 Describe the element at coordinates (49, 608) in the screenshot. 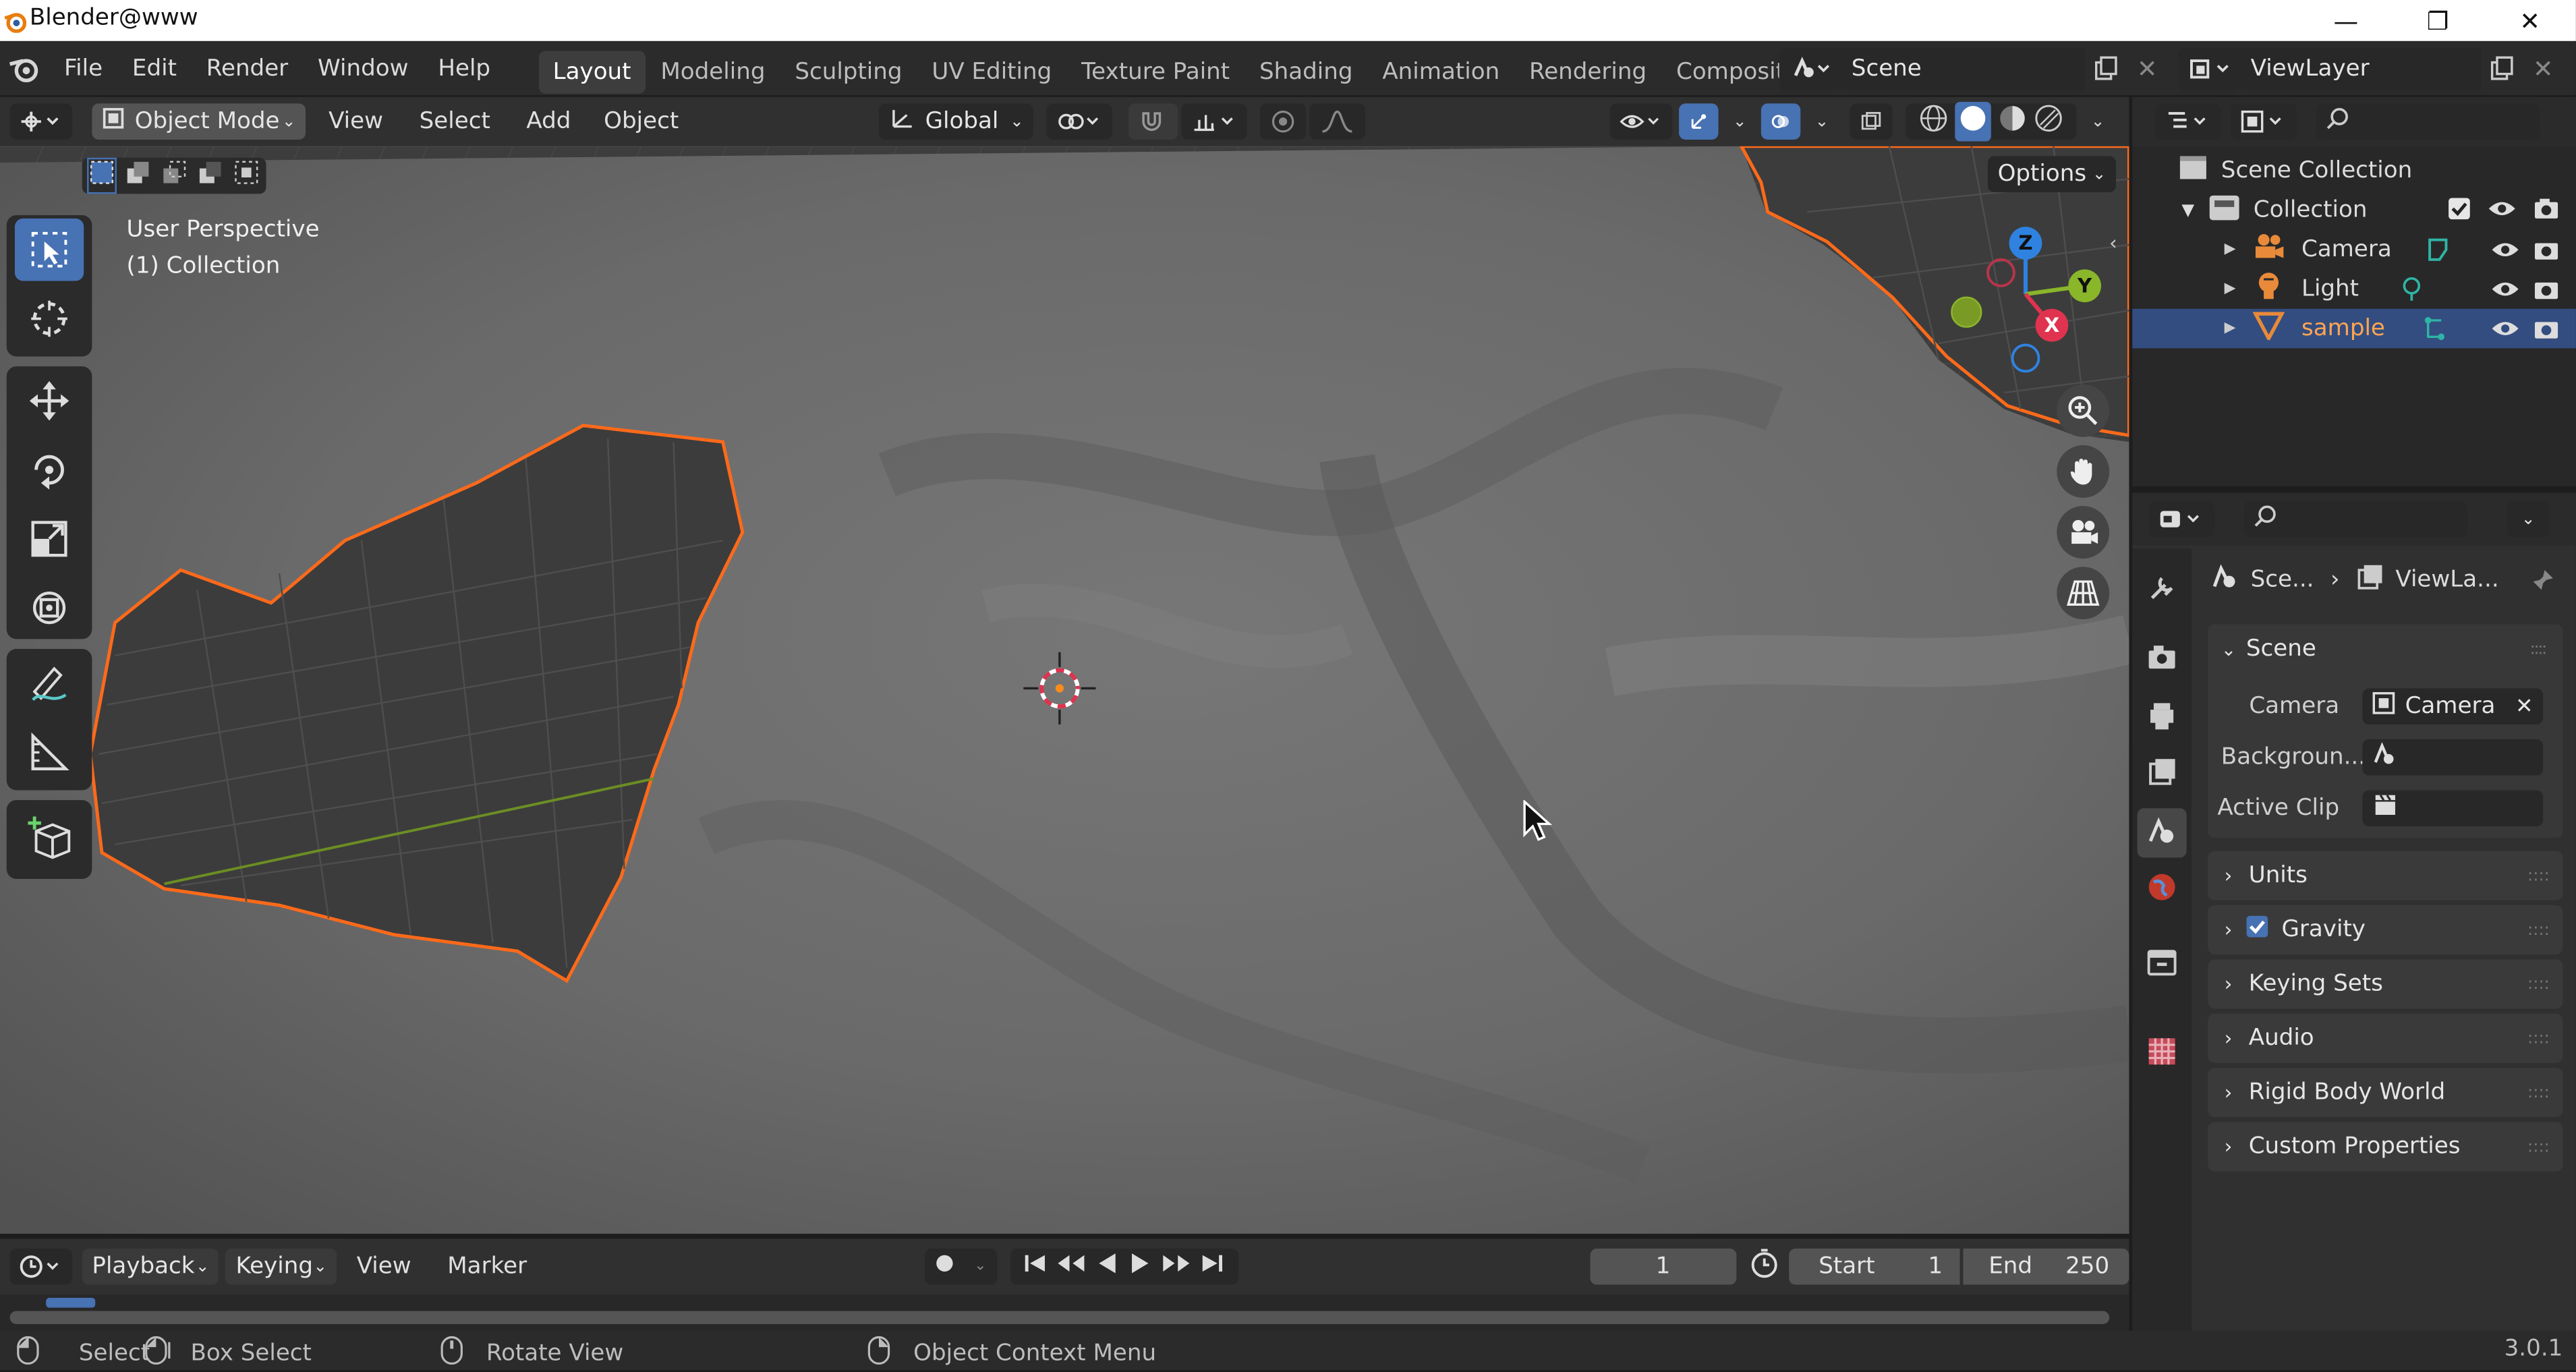

I see `transform-tool-icon` at that location.